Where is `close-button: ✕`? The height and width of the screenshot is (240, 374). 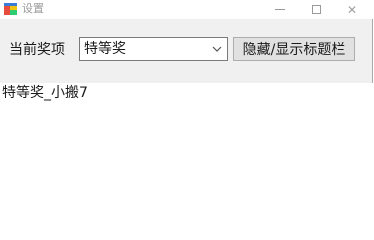
close-button: ✕ is located at coordinates (352, 9).